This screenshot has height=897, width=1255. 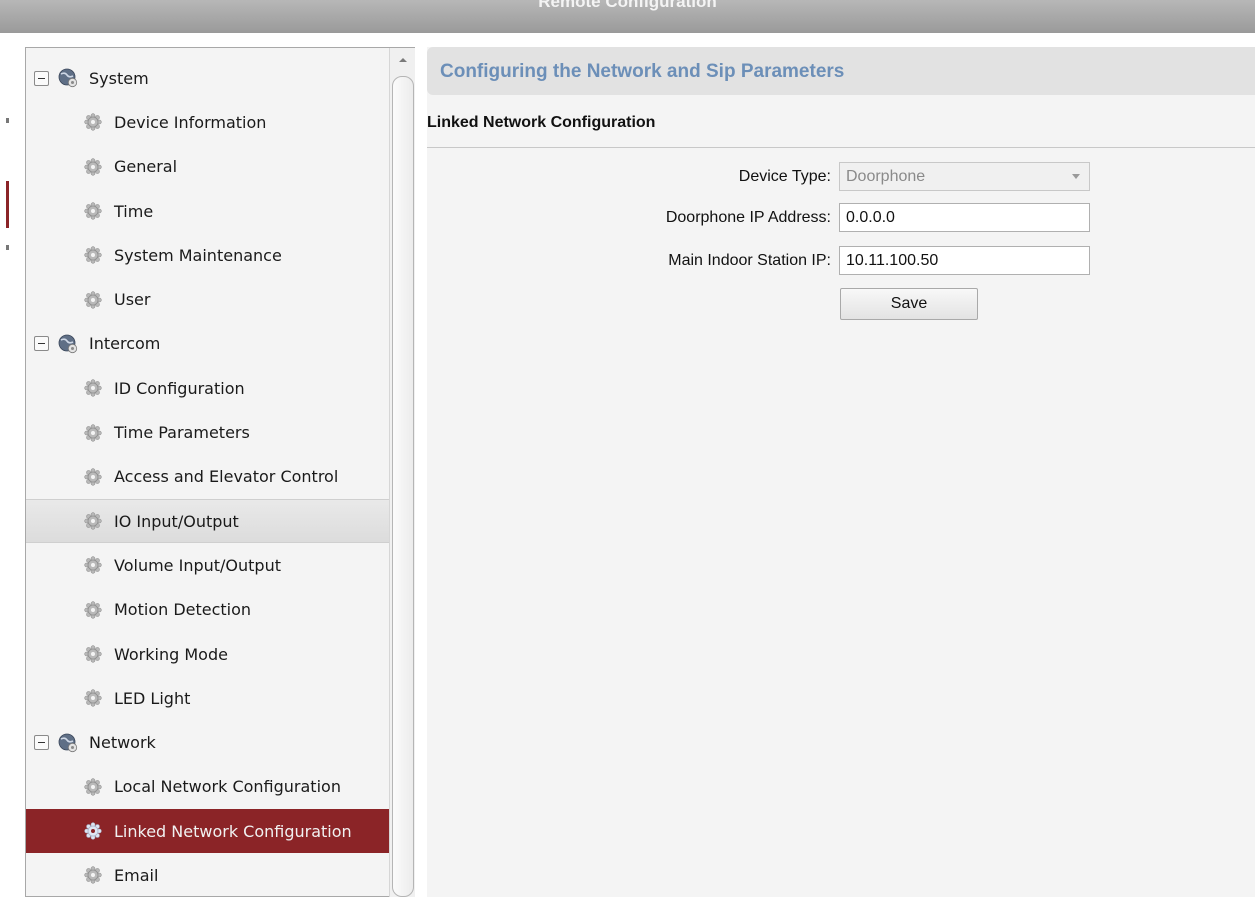 I want to click on tree-item-label: Access and Elevator Control, so click(x=226, y=477).